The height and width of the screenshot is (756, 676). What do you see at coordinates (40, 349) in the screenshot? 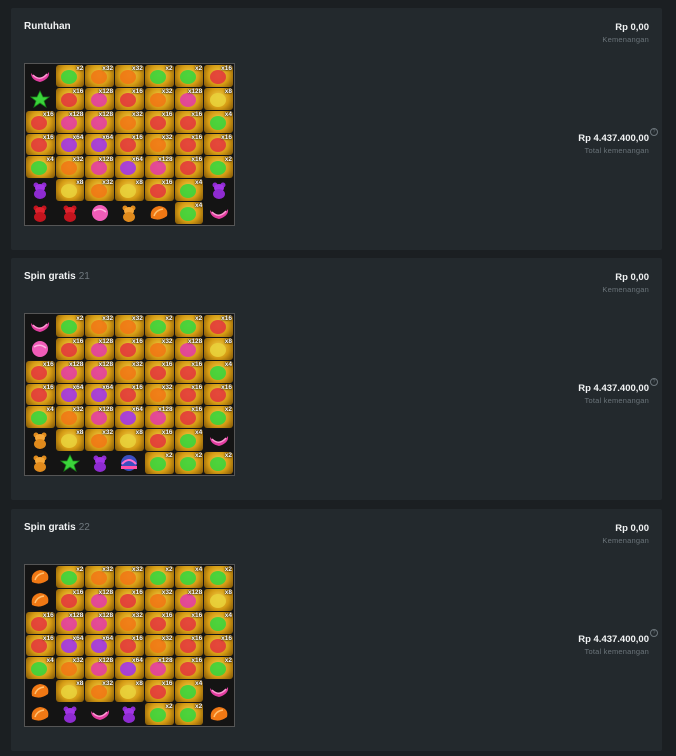
I see `lolly-icon` at bounding box center [40, 349].